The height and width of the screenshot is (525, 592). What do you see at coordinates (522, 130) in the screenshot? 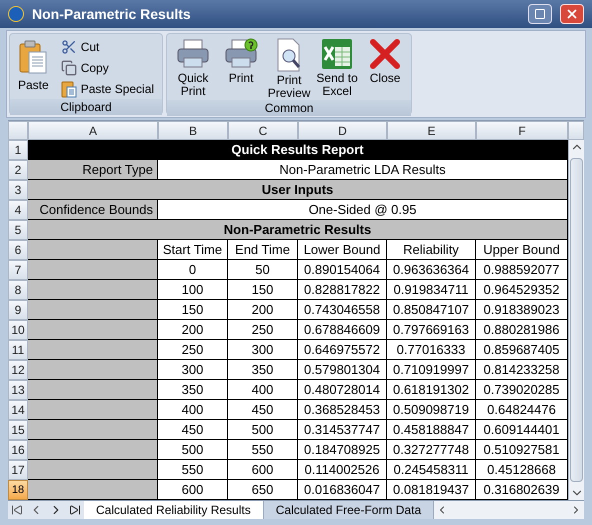
I see `column-header: F` at bounding box center [522, 130].